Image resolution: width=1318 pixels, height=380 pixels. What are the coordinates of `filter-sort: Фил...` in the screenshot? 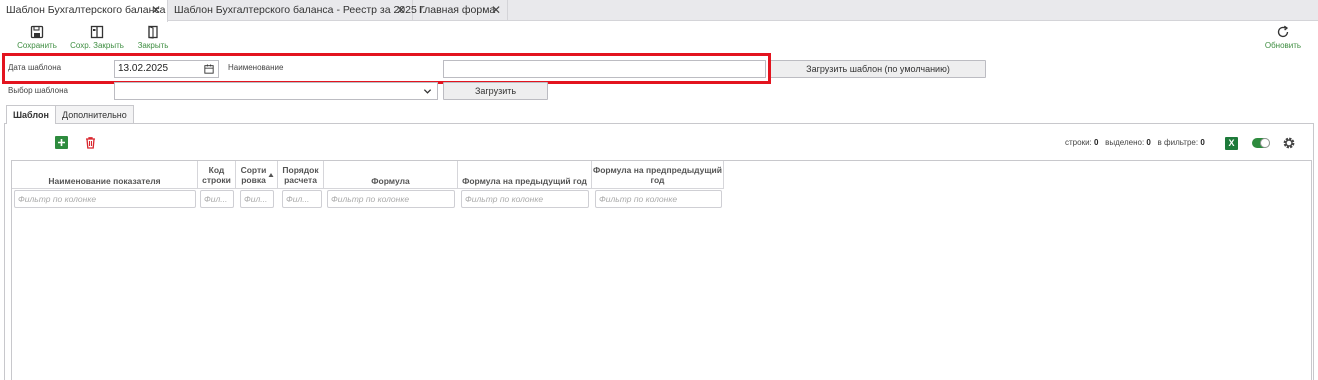 It's located at (257, 199).